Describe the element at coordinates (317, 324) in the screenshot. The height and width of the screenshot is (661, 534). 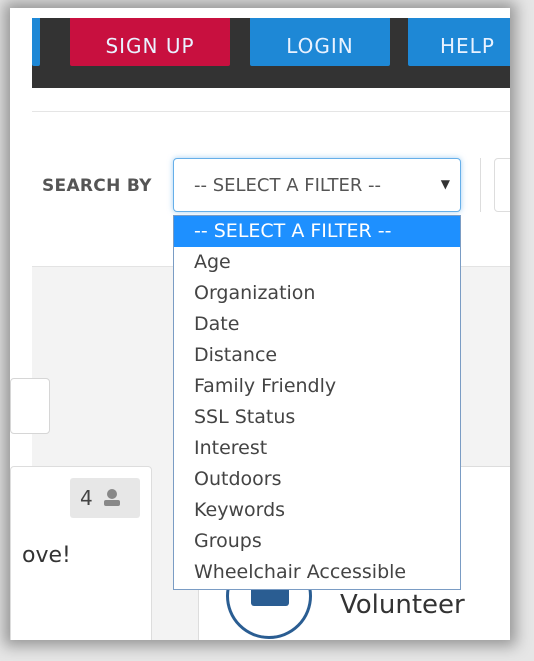
I see `filter-option-date: Date` at that location.